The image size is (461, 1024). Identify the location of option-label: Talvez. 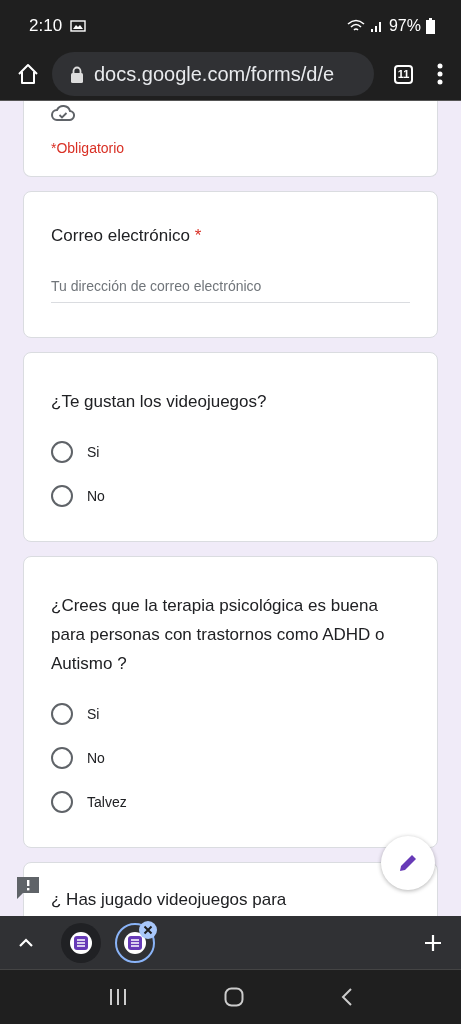
(107, 802).